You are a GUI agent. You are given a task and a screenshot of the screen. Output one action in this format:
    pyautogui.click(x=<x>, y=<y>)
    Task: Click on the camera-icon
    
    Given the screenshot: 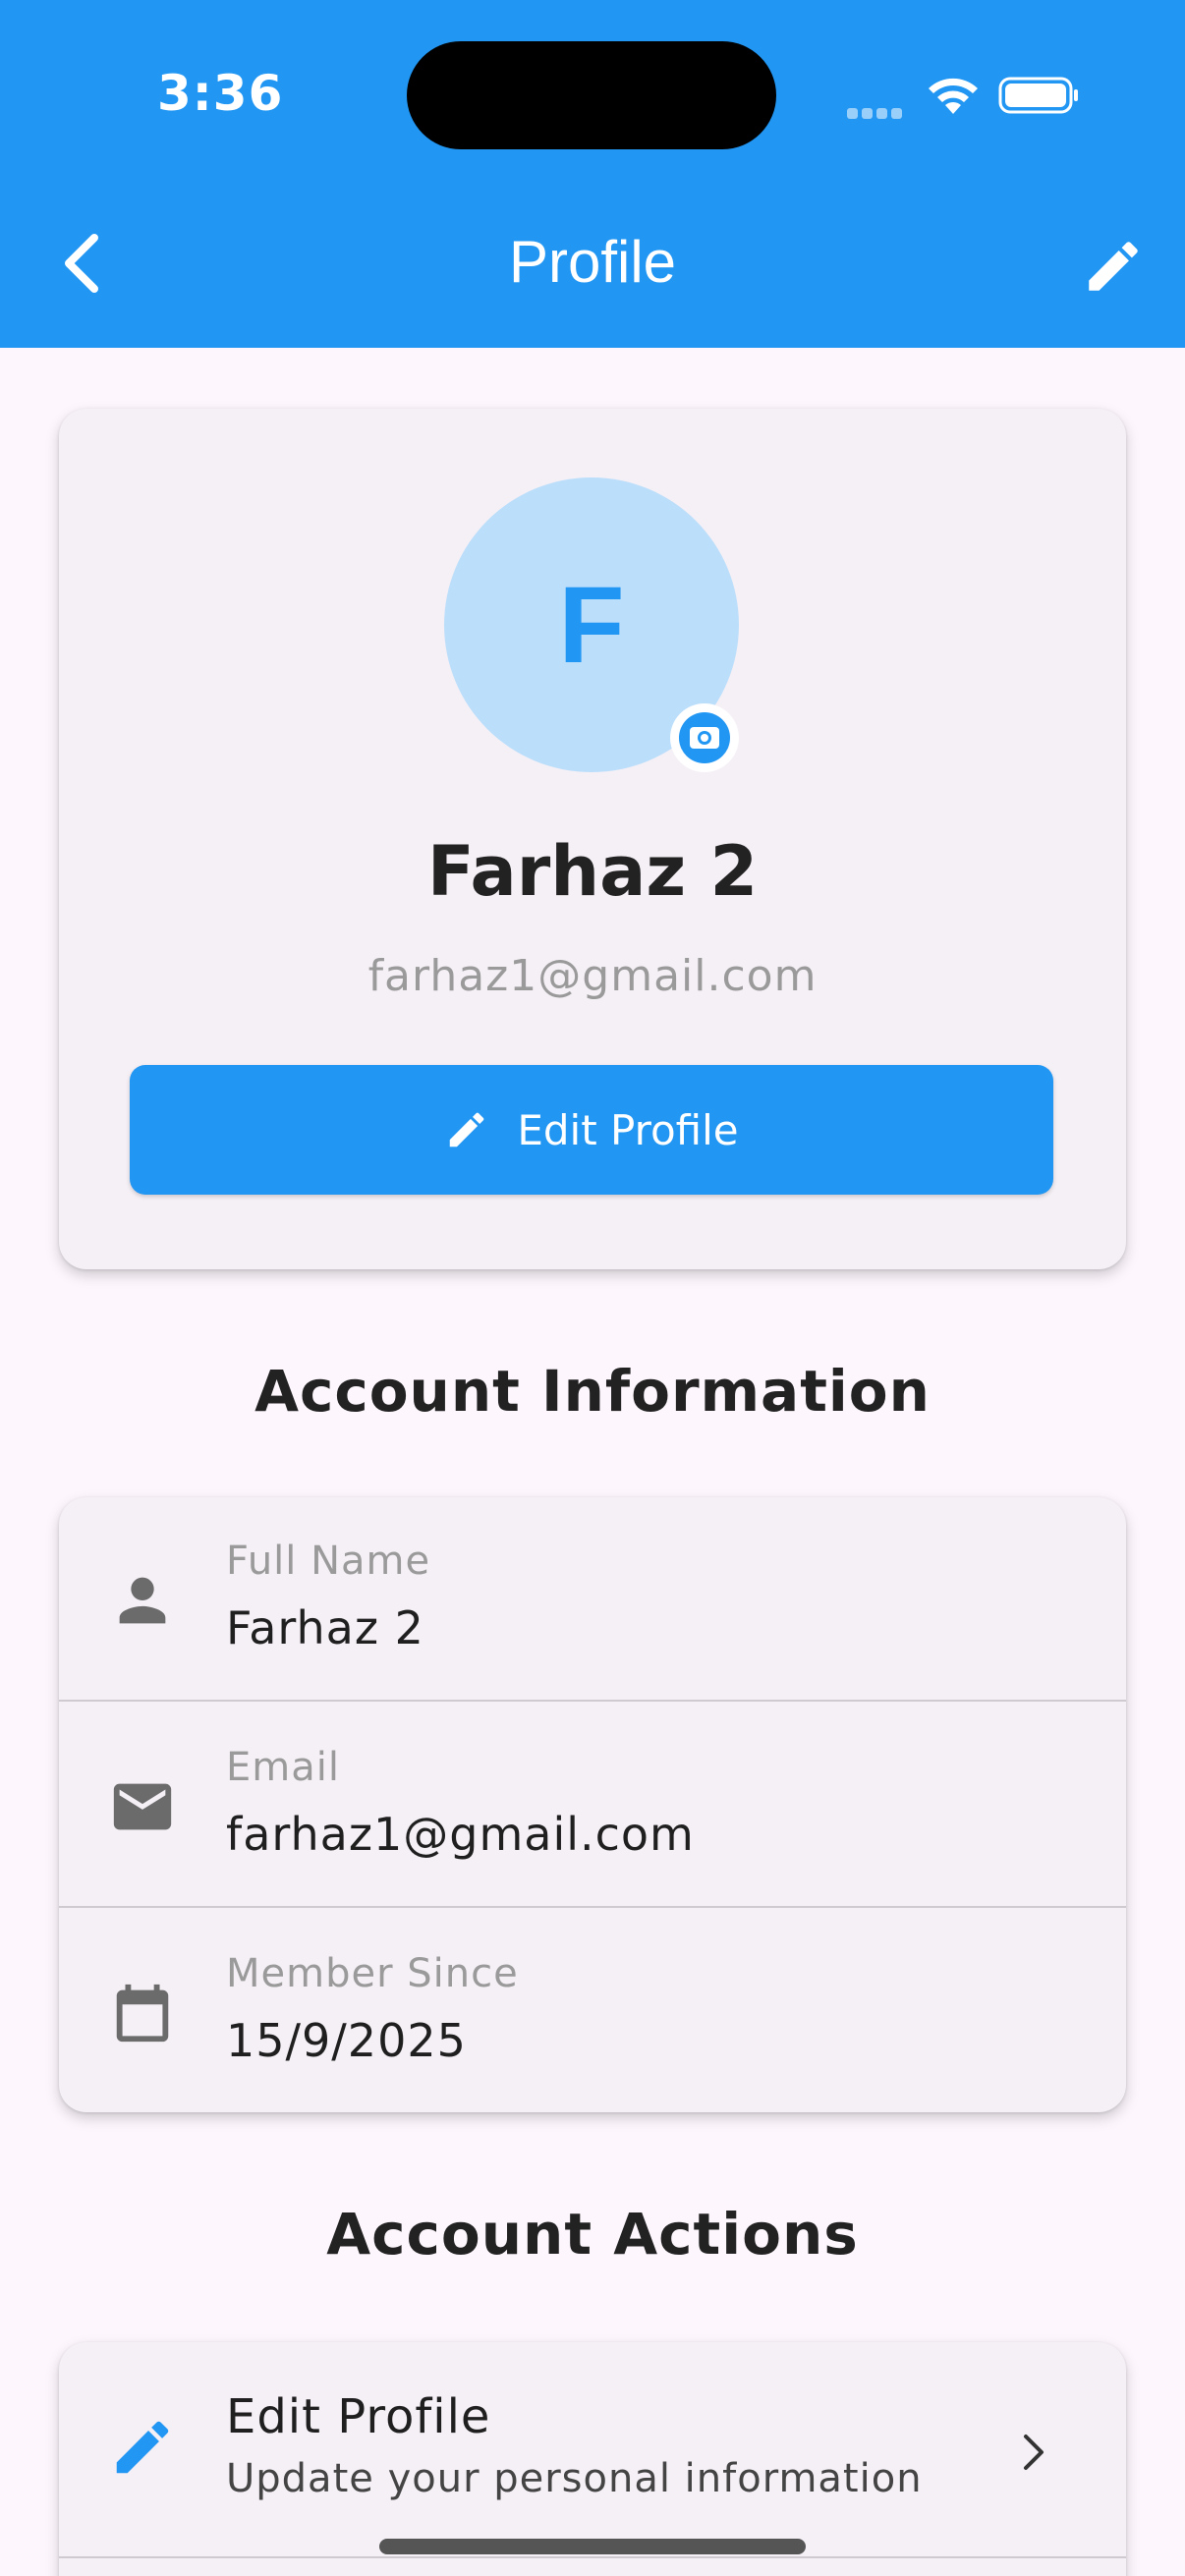 What is the action you would take?
    pyautogui.click(x=705, y=737)
    